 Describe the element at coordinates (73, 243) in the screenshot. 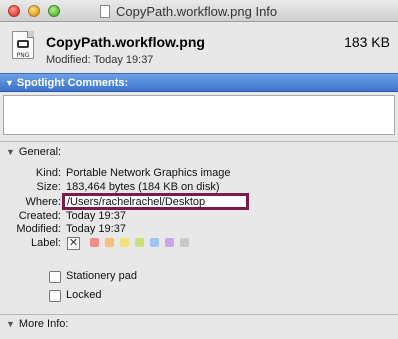

I see `no-label-option: ✕` at that location.